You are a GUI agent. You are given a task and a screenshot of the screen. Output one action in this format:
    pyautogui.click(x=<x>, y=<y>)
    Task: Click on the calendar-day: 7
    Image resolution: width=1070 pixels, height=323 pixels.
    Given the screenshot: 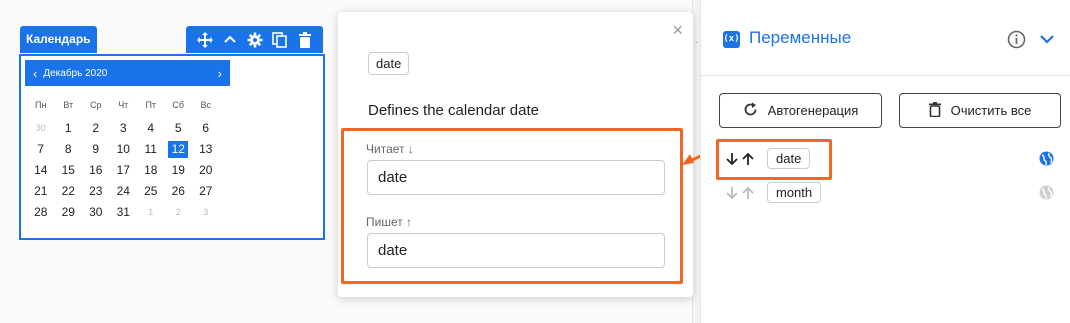 What is the action you would take?
    pyautogui.click(x=41, y=151)
    